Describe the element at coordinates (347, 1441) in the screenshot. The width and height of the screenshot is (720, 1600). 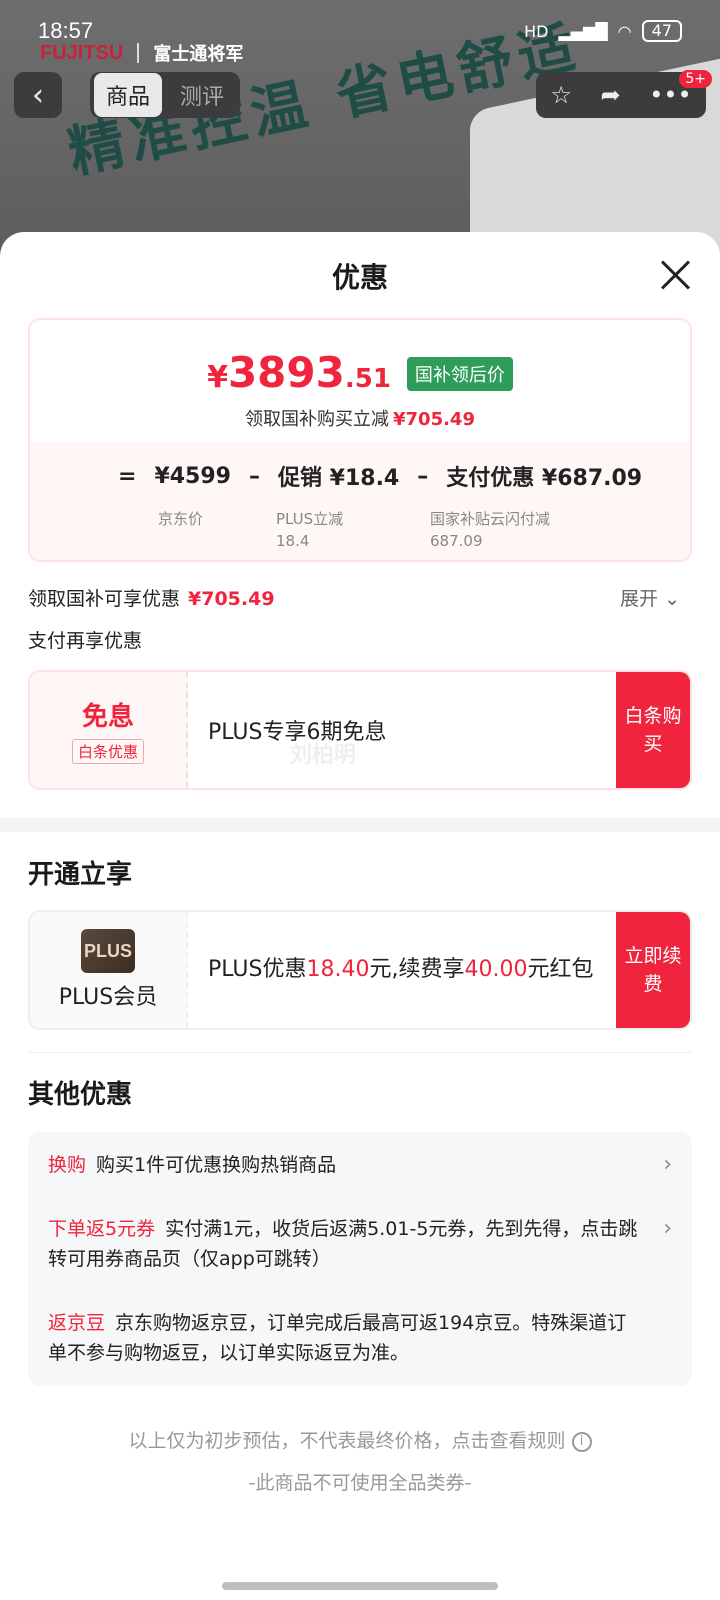
I see `footer-note-text: 以上仅为初步预估，不代表最终价格，点击查看规则` at that location.